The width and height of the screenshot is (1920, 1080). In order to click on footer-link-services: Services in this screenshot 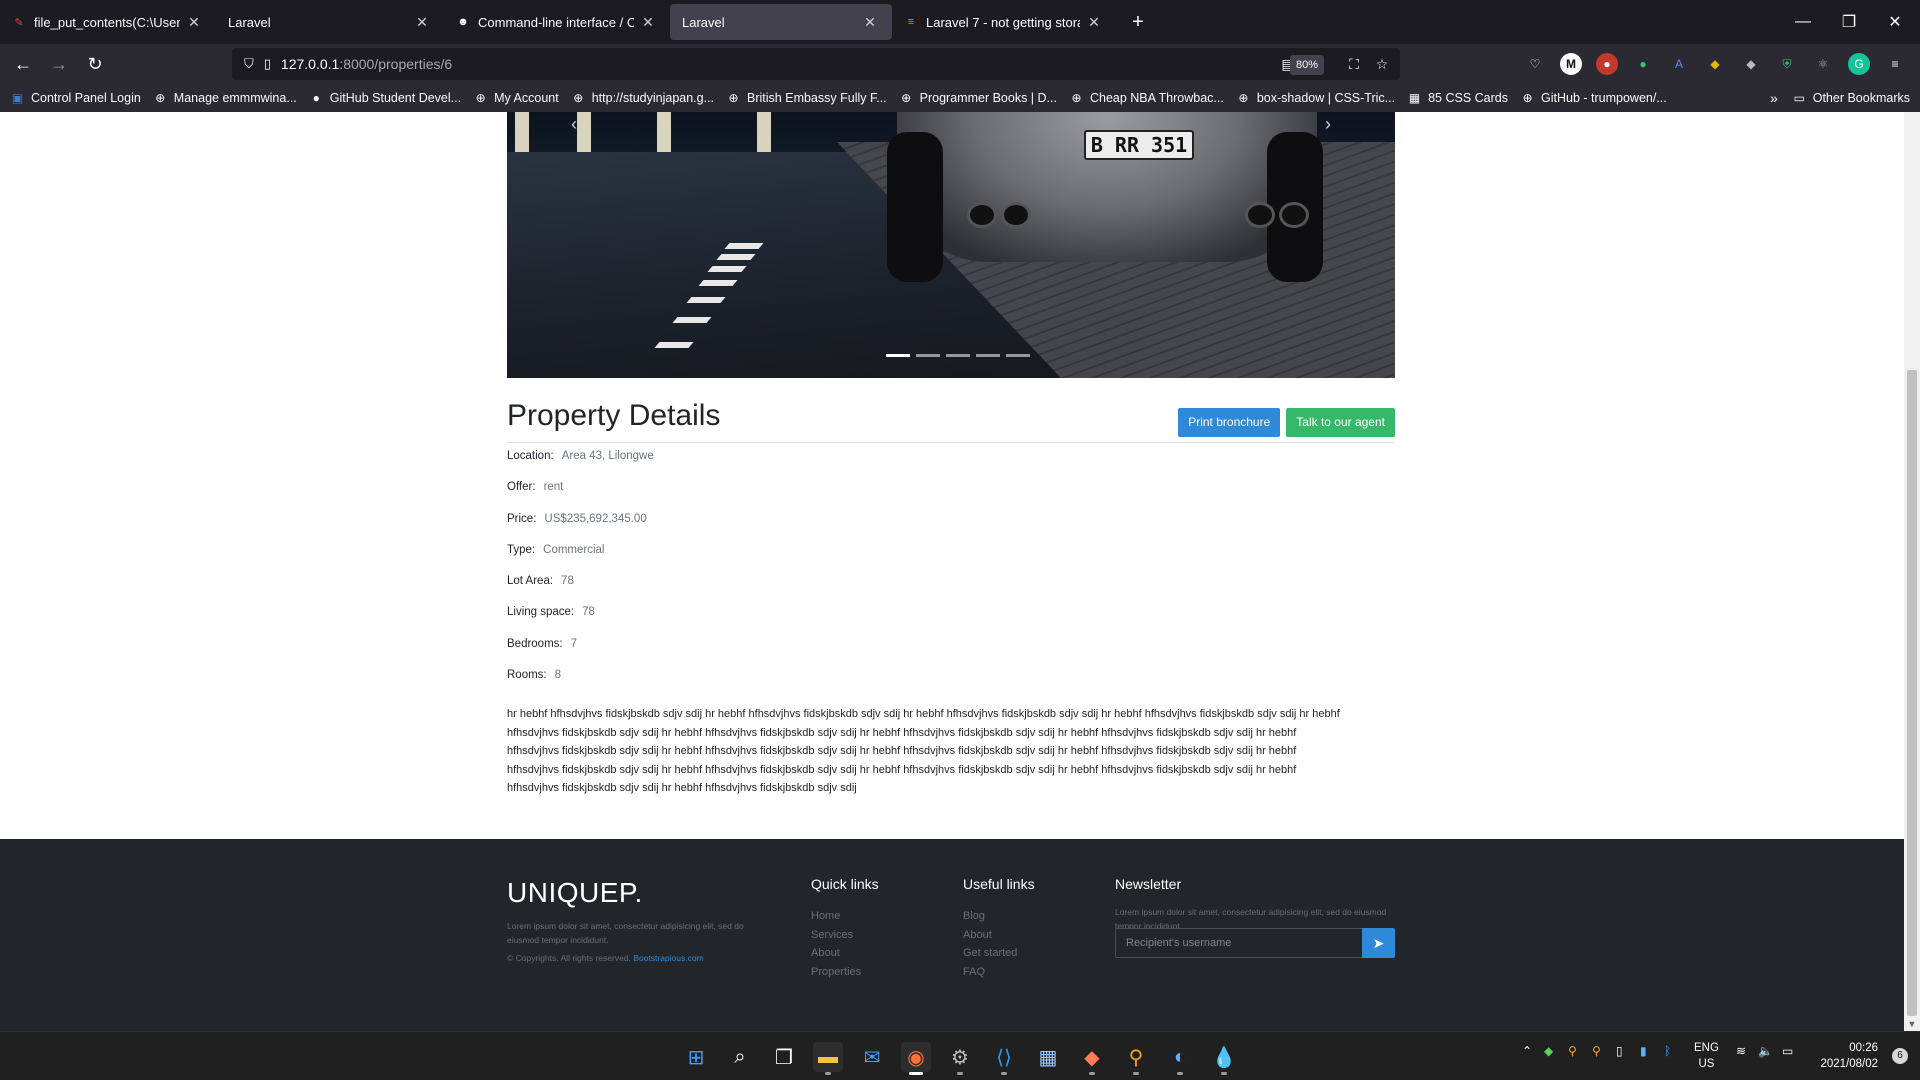, I will do `click(836, 935)`.